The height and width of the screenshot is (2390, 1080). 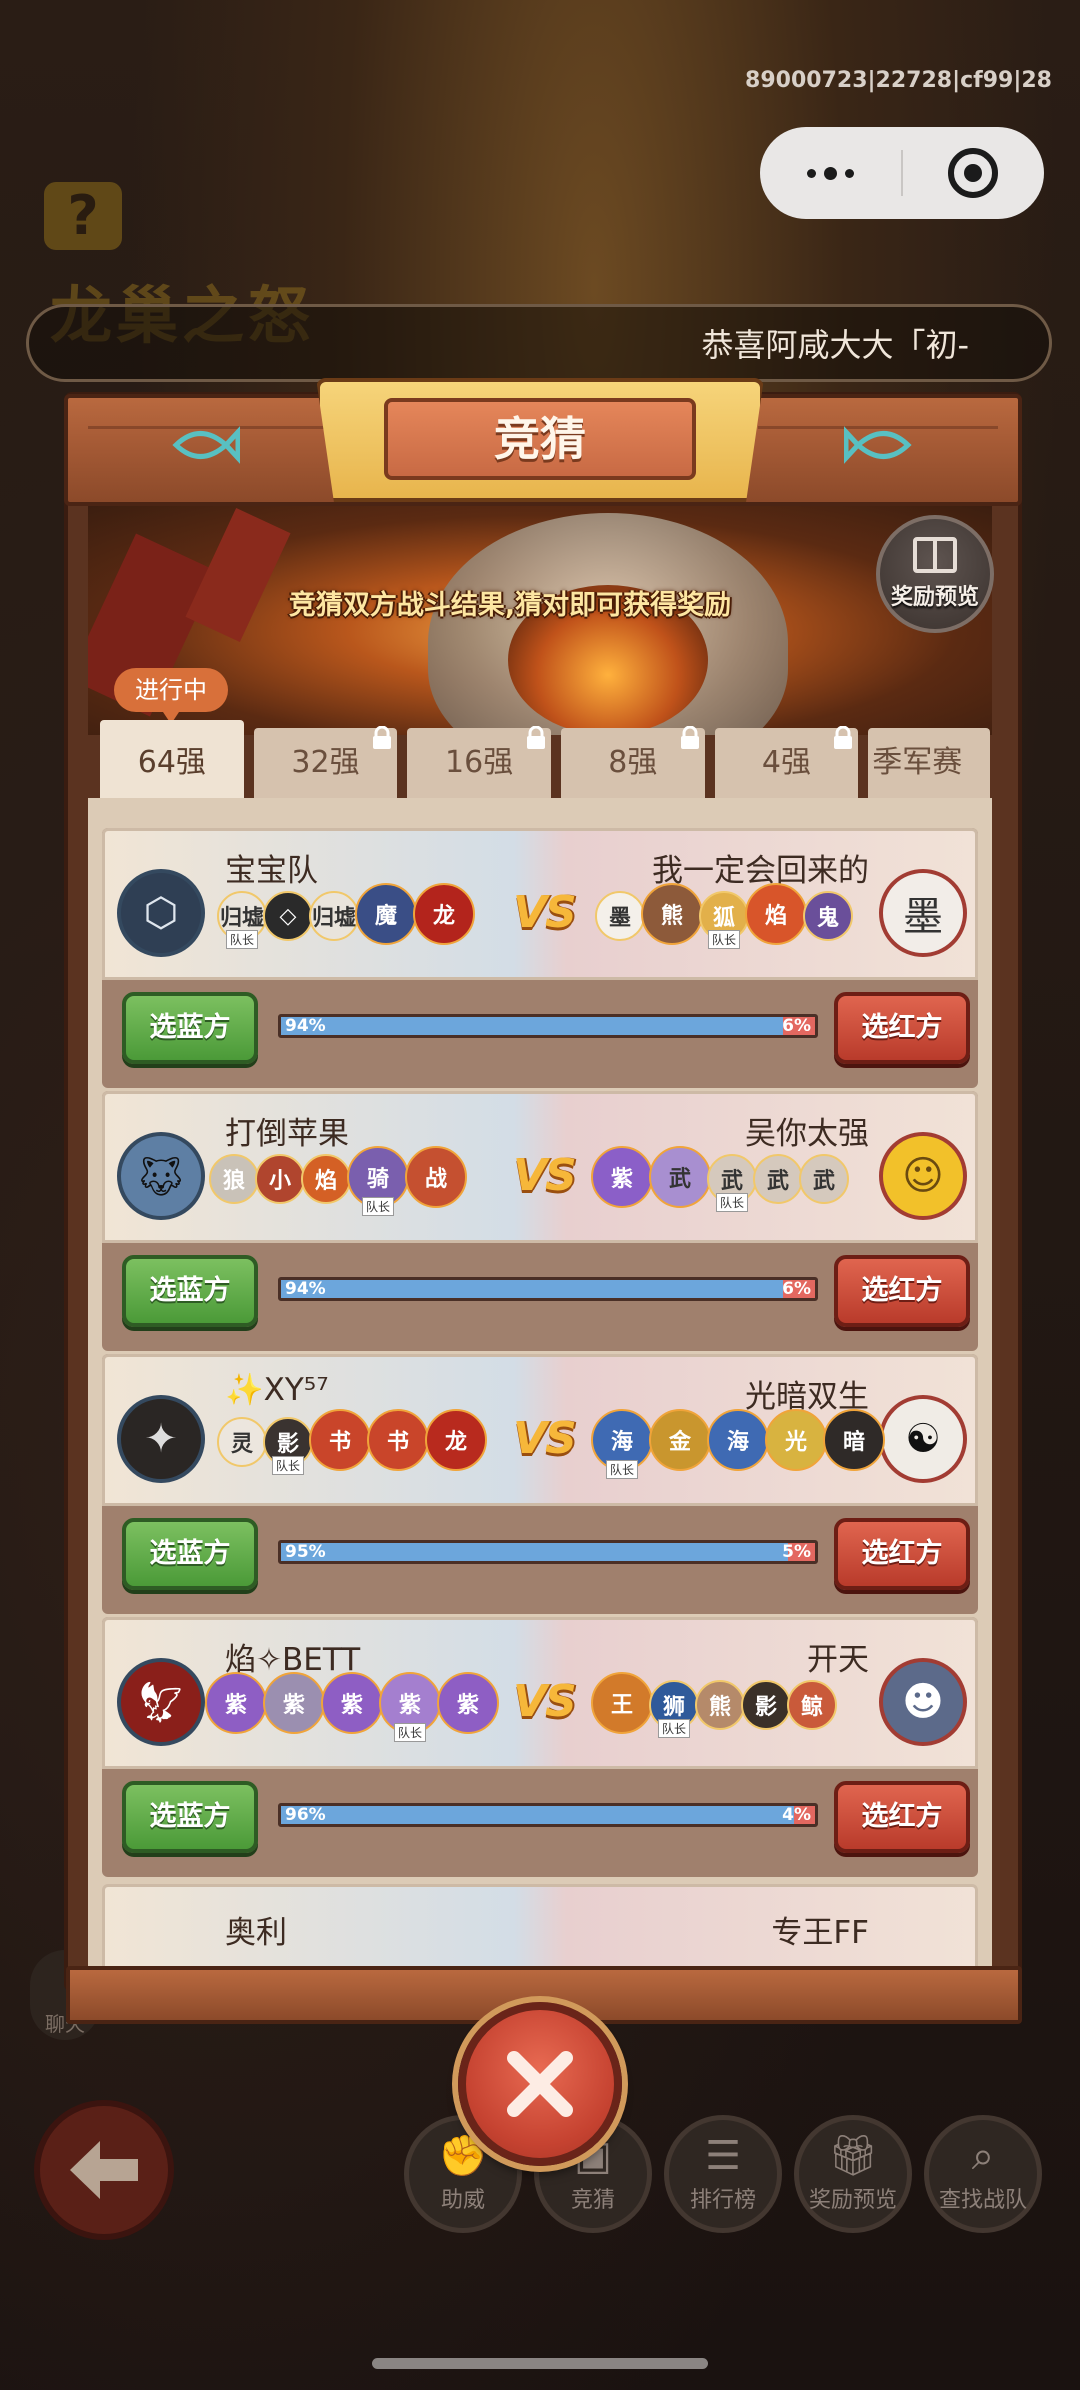 What do you see at coordinates (680, 1440) in the screenshot?
I see `hero-icon: 金` at bounding box center [680, 1440].